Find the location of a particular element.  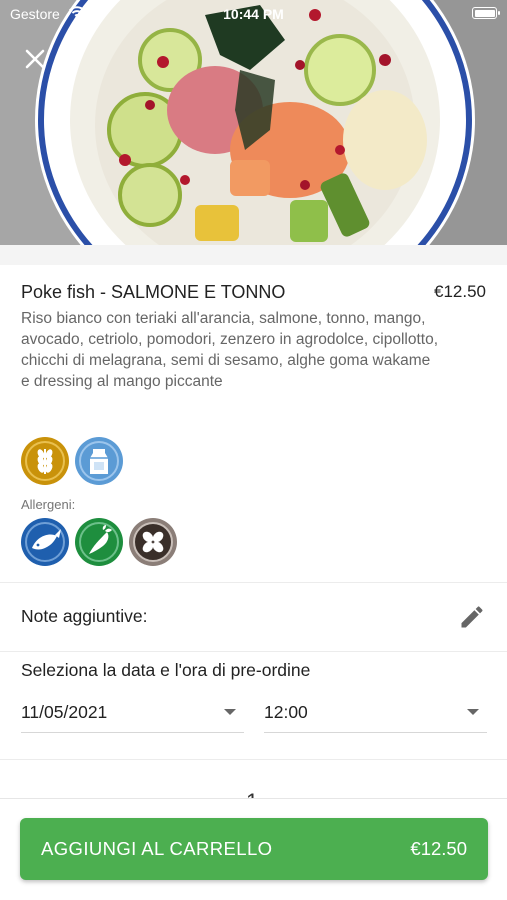

add-to-cart-button: AGGIUNGI AL CARRELLO €12.50 is located at coordinates (254, 849).